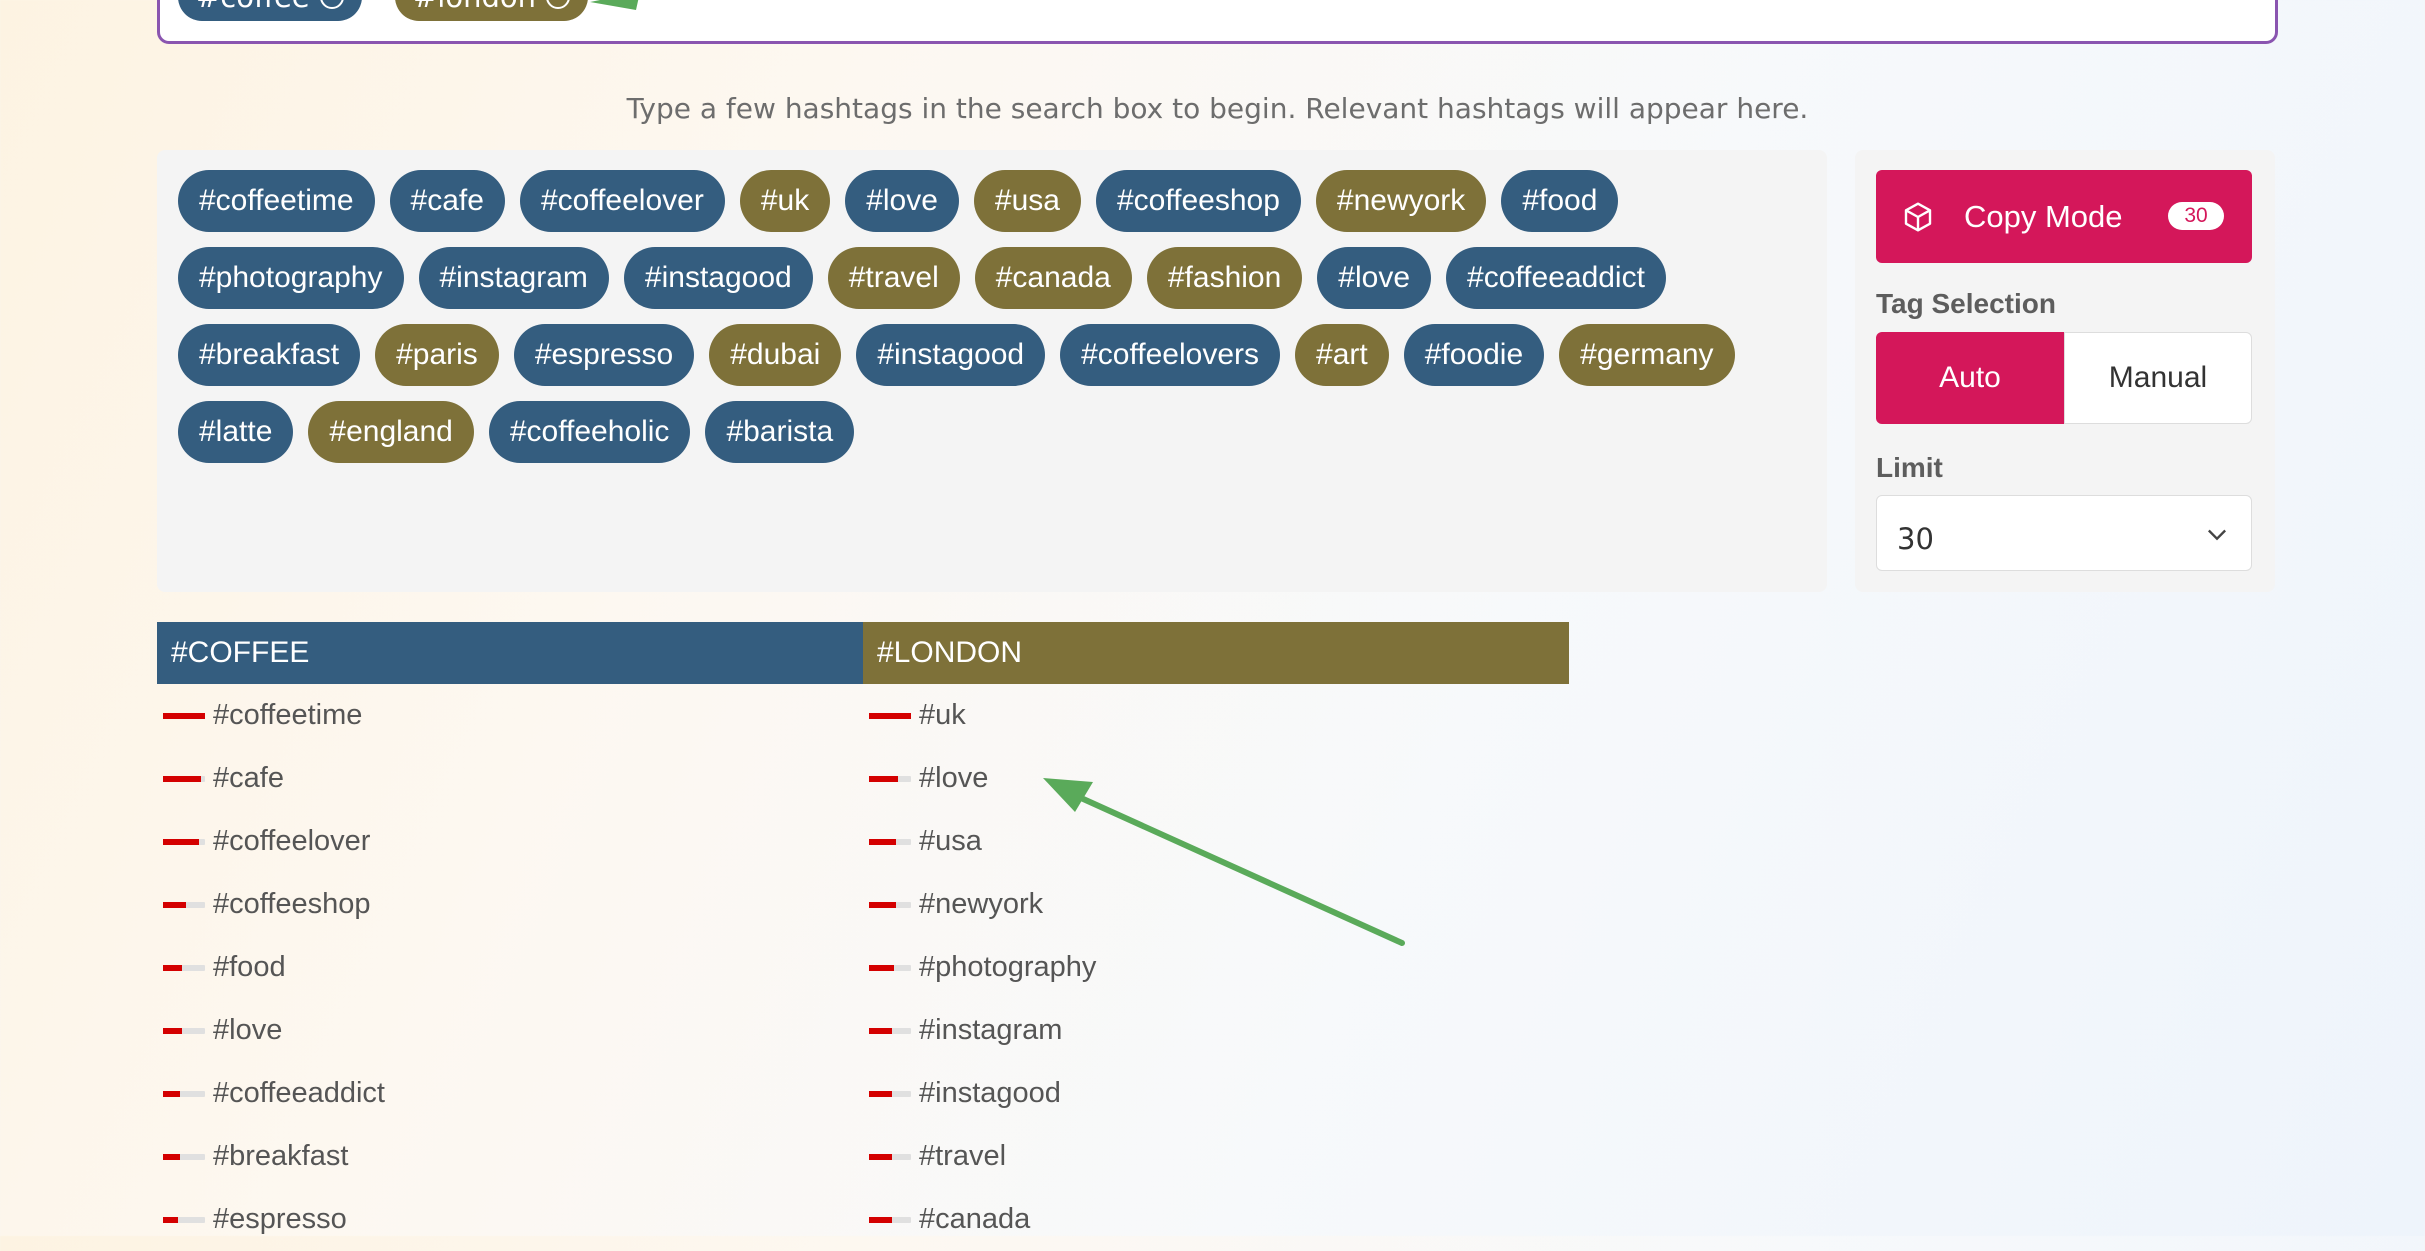 The image size is (2425, 1251). Describe the element at coordinates (1008, 967) in the screenshot. I see `related-hashtag-label: #photography` at that location.